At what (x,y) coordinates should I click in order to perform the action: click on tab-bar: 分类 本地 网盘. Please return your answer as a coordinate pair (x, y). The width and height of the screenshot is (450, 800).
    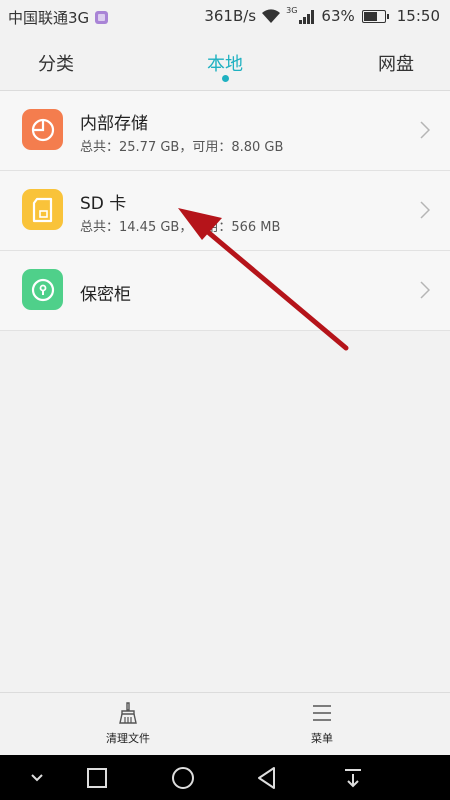
    Looking at the image, I should click on (225, 62).